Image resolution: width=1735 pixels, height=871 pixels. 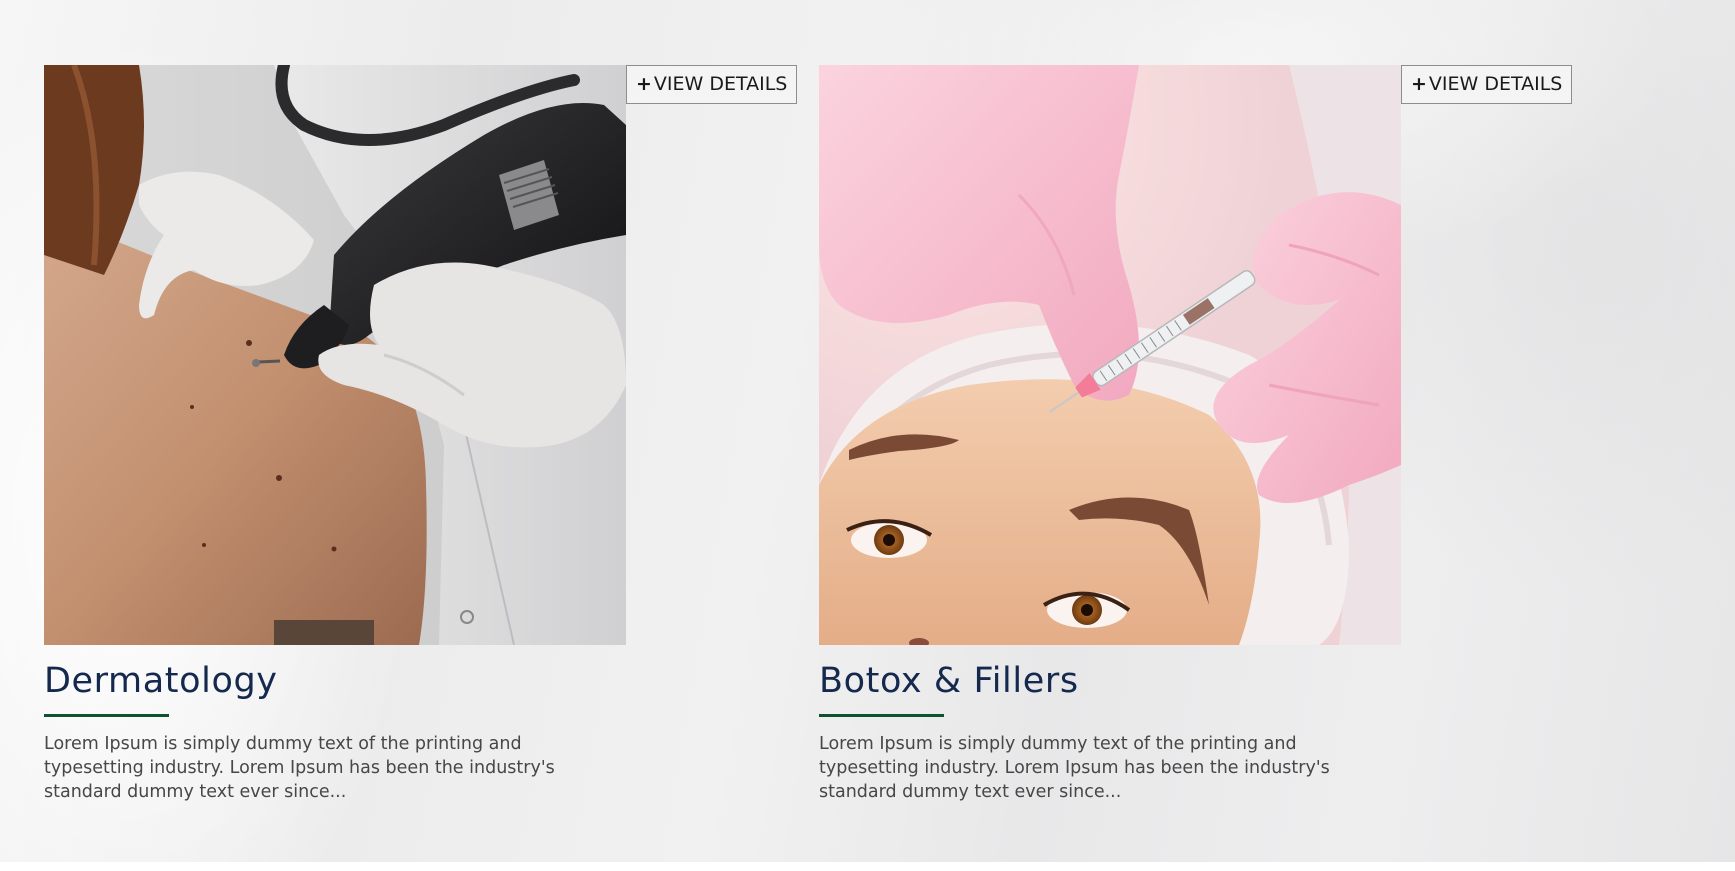 What do you see at coordinates (867, 866) in the screenshot?
I see `page-bottom-strip` at bounding box center [867, 866].